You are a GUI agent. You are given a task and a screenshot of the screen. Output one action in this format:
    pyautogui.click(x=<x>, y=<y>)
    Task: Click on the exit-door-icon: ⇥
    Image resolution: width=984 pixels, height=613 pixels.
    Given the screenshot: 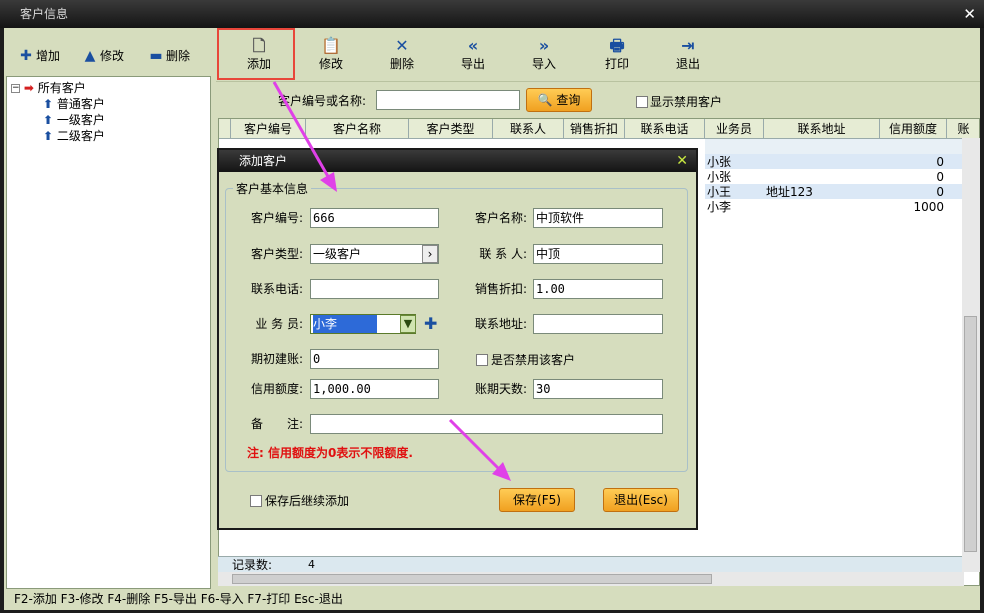 What is the action you would take?
    pyautogui.click(x=688, y=45)
    